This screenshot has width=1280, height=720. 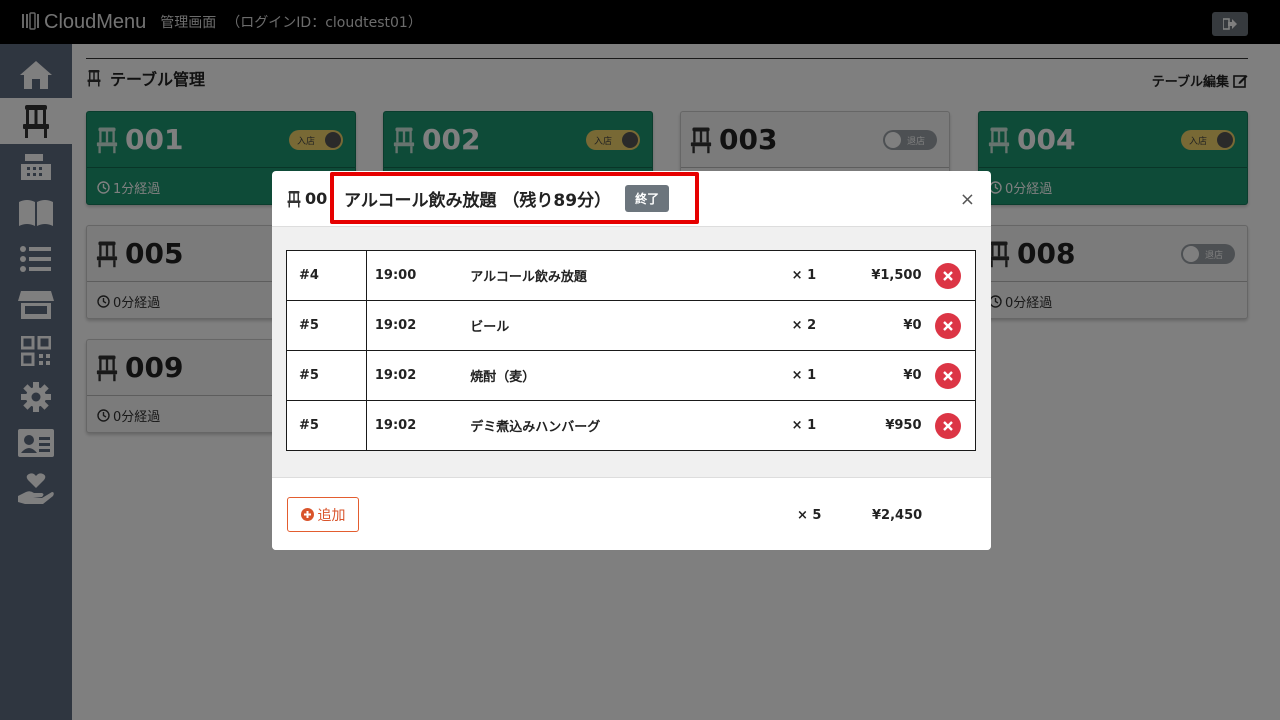 I want to click on order-quantity: × 2, so click(x=821, y=325).